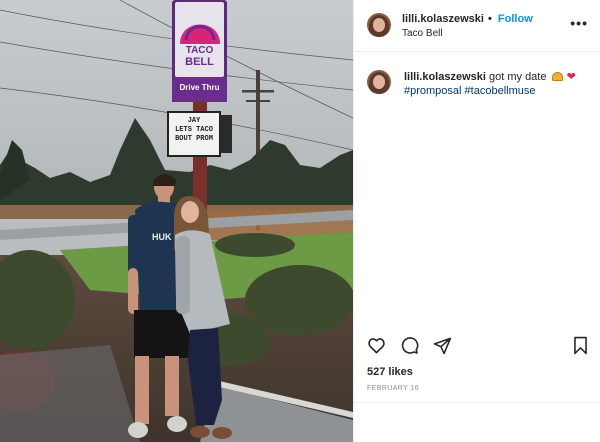  What do you see at coordinates (579, 23) in the screenshot?
I see `more-options-icon: •••` at bounding box center [579, 23].